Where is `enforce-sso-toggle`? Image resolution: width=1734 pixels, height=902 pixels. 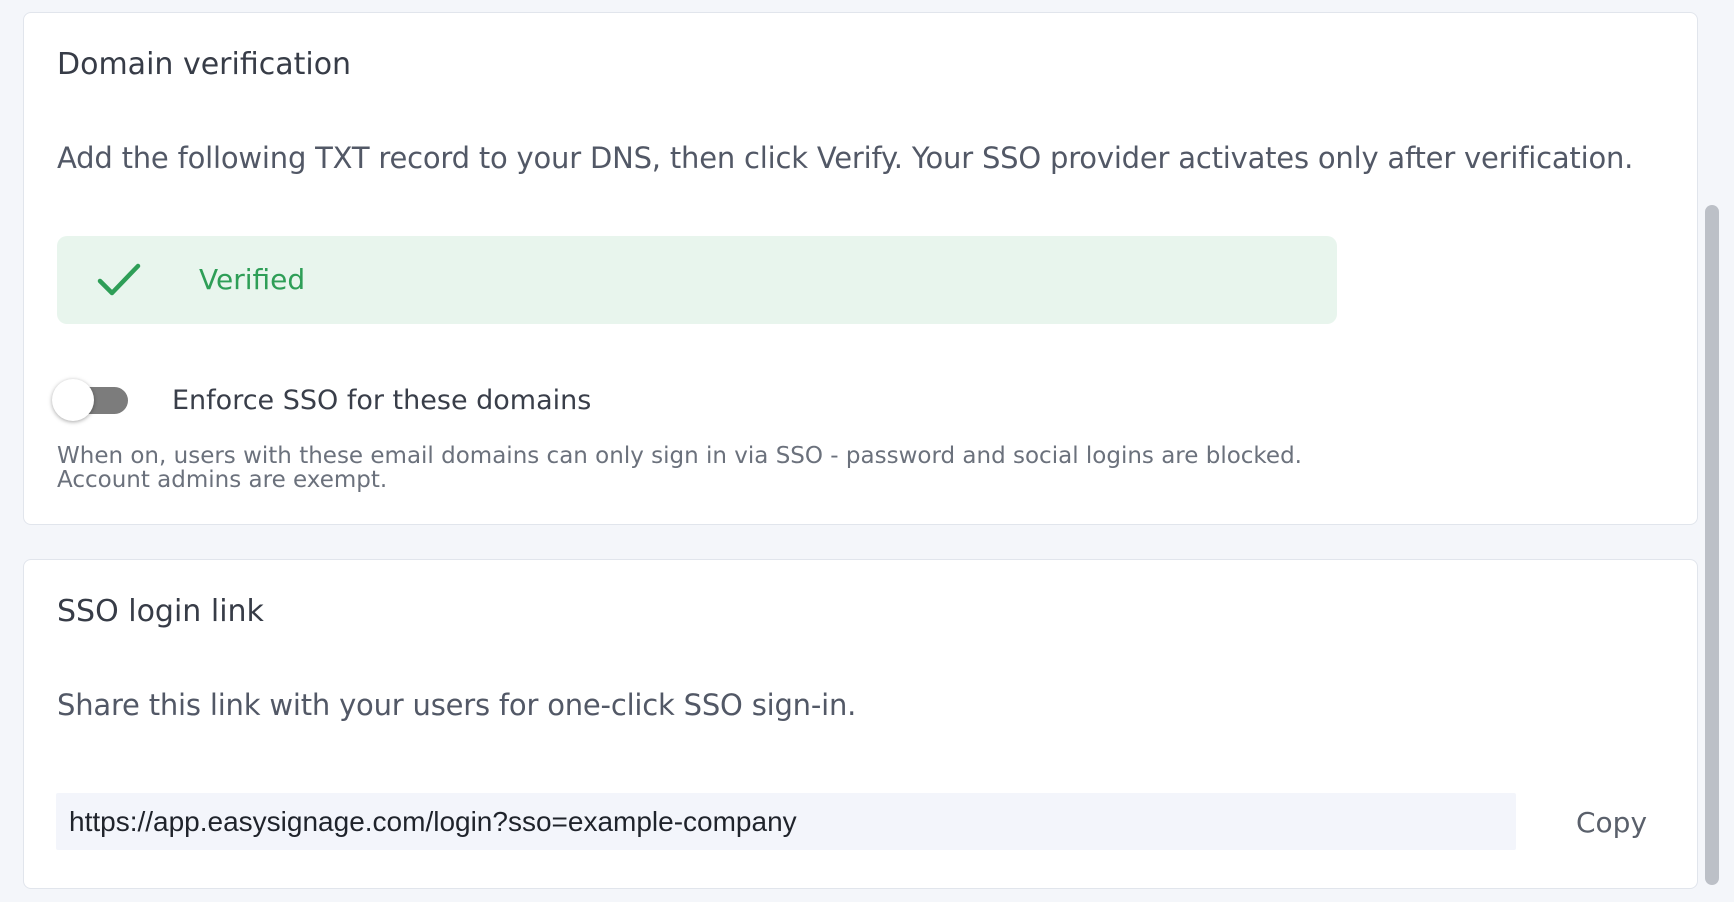 enforce-sso-toggle is located at coordinates (92, 400).